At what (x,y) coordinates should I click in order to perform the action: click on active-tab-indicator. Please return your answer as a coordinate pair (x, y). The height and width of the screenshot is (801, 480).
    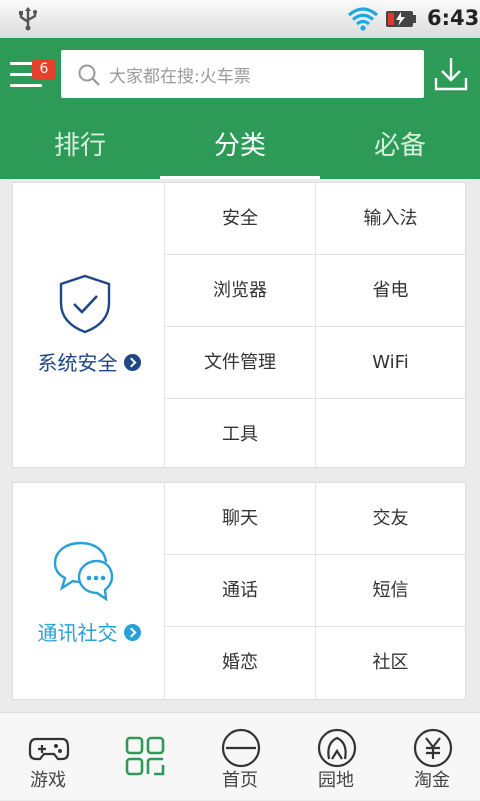
    Looking at the image, I should click on (240, 177).